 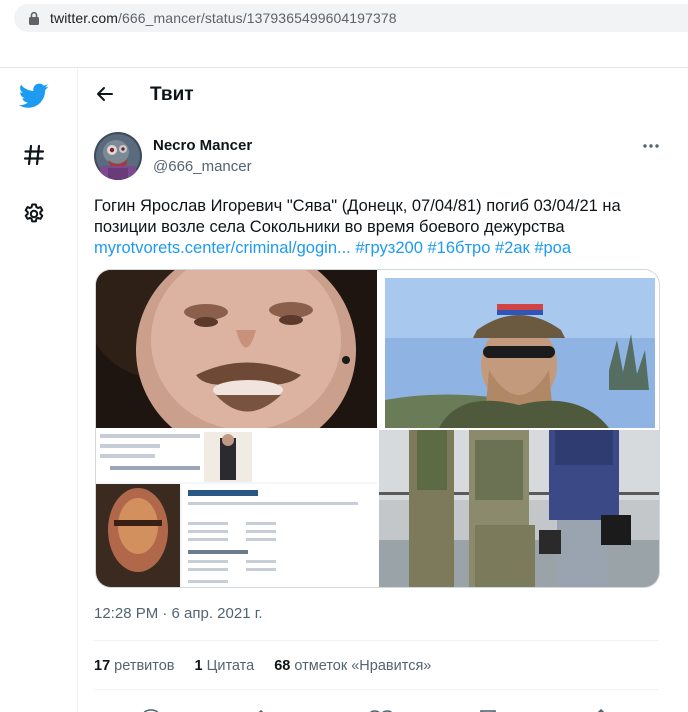 I want to click on author-name: Necro Mancer, so click(x=202, y=145).